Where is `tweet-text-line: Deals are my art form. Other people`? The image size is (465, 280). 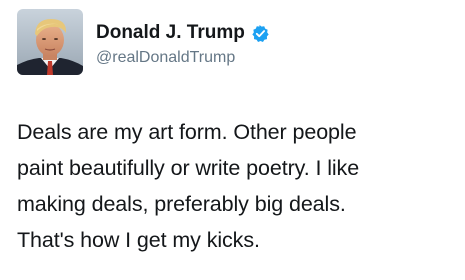
tweet-text-line: Deals are my art form. Other people is located at coordinates (187, 132).